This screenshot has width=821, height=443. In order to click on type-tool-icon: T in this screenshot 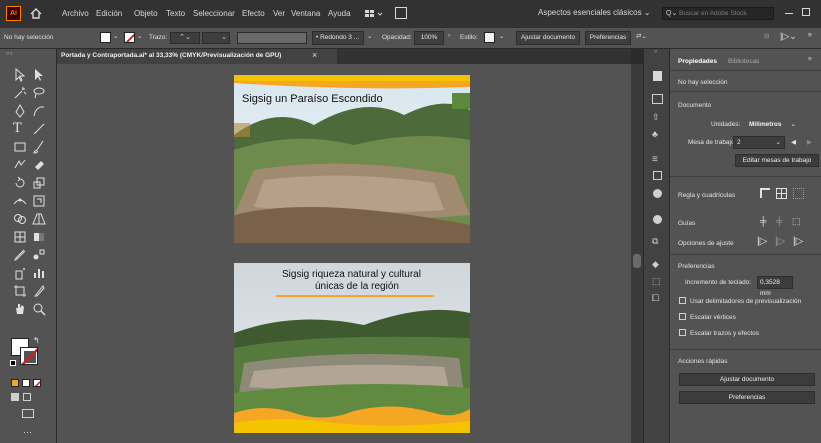, I will do `click(20, 129)`.